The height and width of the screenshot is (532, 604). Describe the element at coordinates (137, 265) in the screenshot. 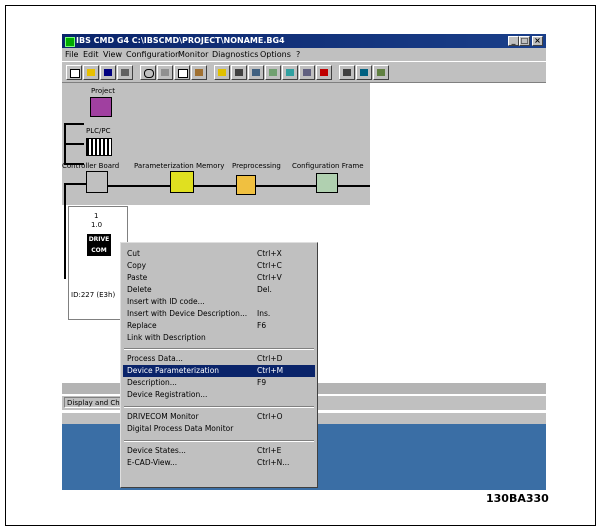

I see `menu-item-label: Copy` at that location.